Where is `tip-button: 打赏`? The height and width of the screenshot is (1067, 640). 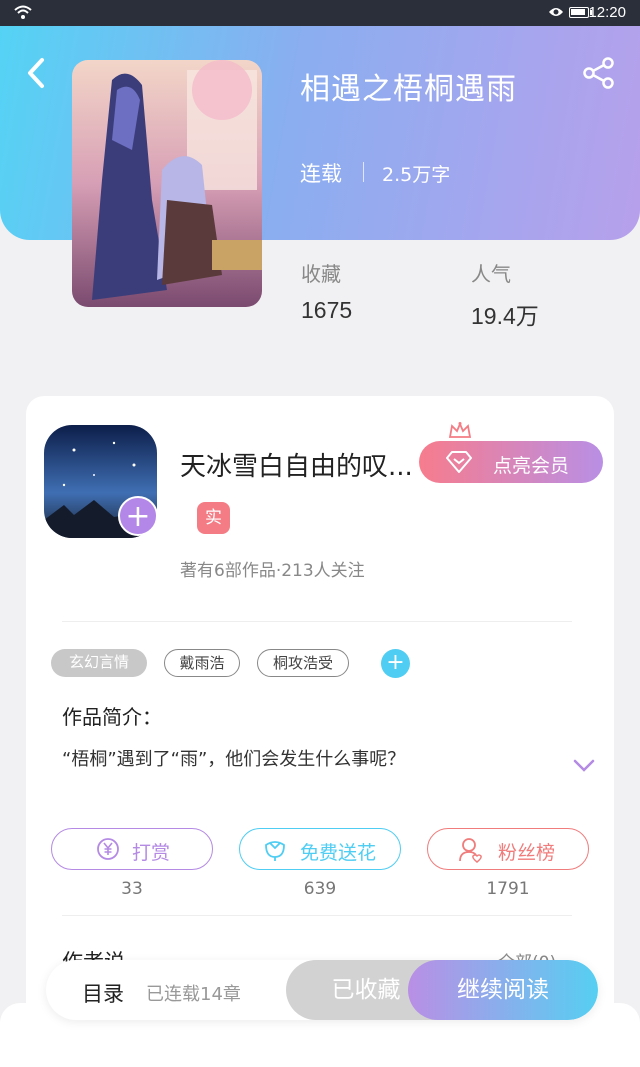 tip-button: 打赏 is located at coordinates (132, 849).